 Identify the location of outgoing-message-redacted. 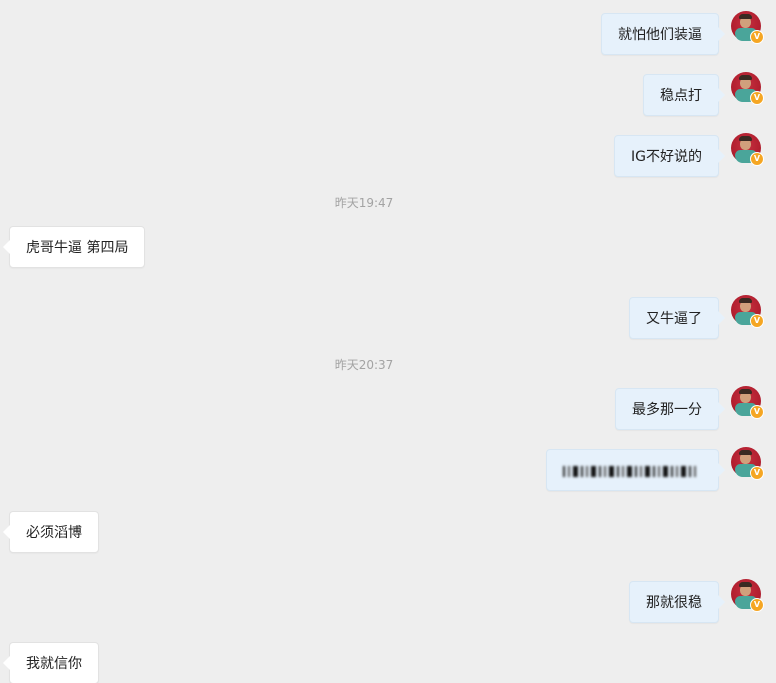
(635, 470).